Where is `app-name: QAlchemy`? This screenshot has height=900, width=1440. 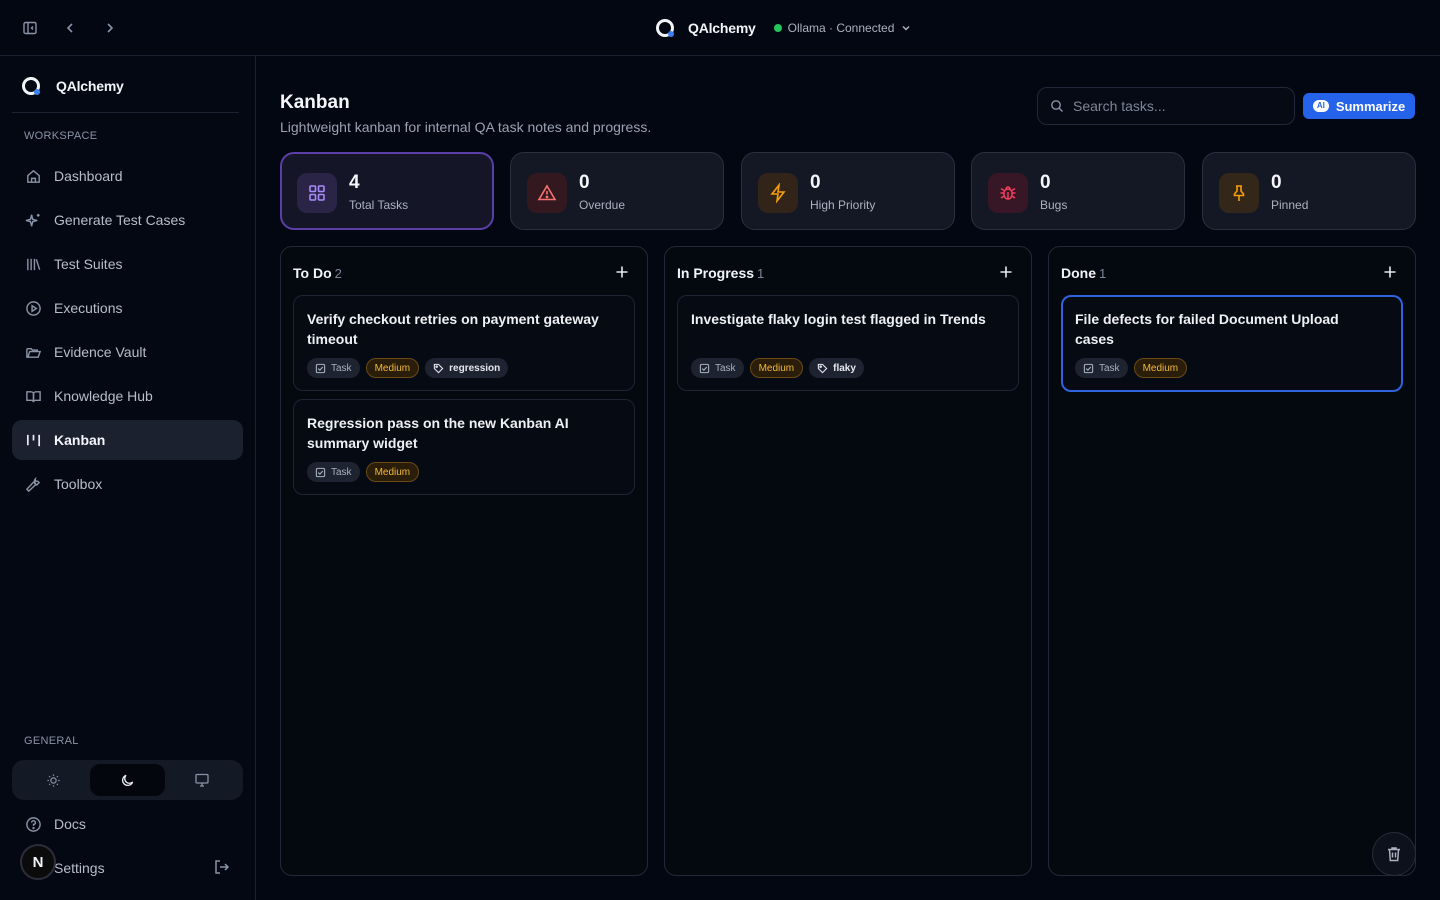 app-name: QAlchemy is located at coordinates (722, 28).